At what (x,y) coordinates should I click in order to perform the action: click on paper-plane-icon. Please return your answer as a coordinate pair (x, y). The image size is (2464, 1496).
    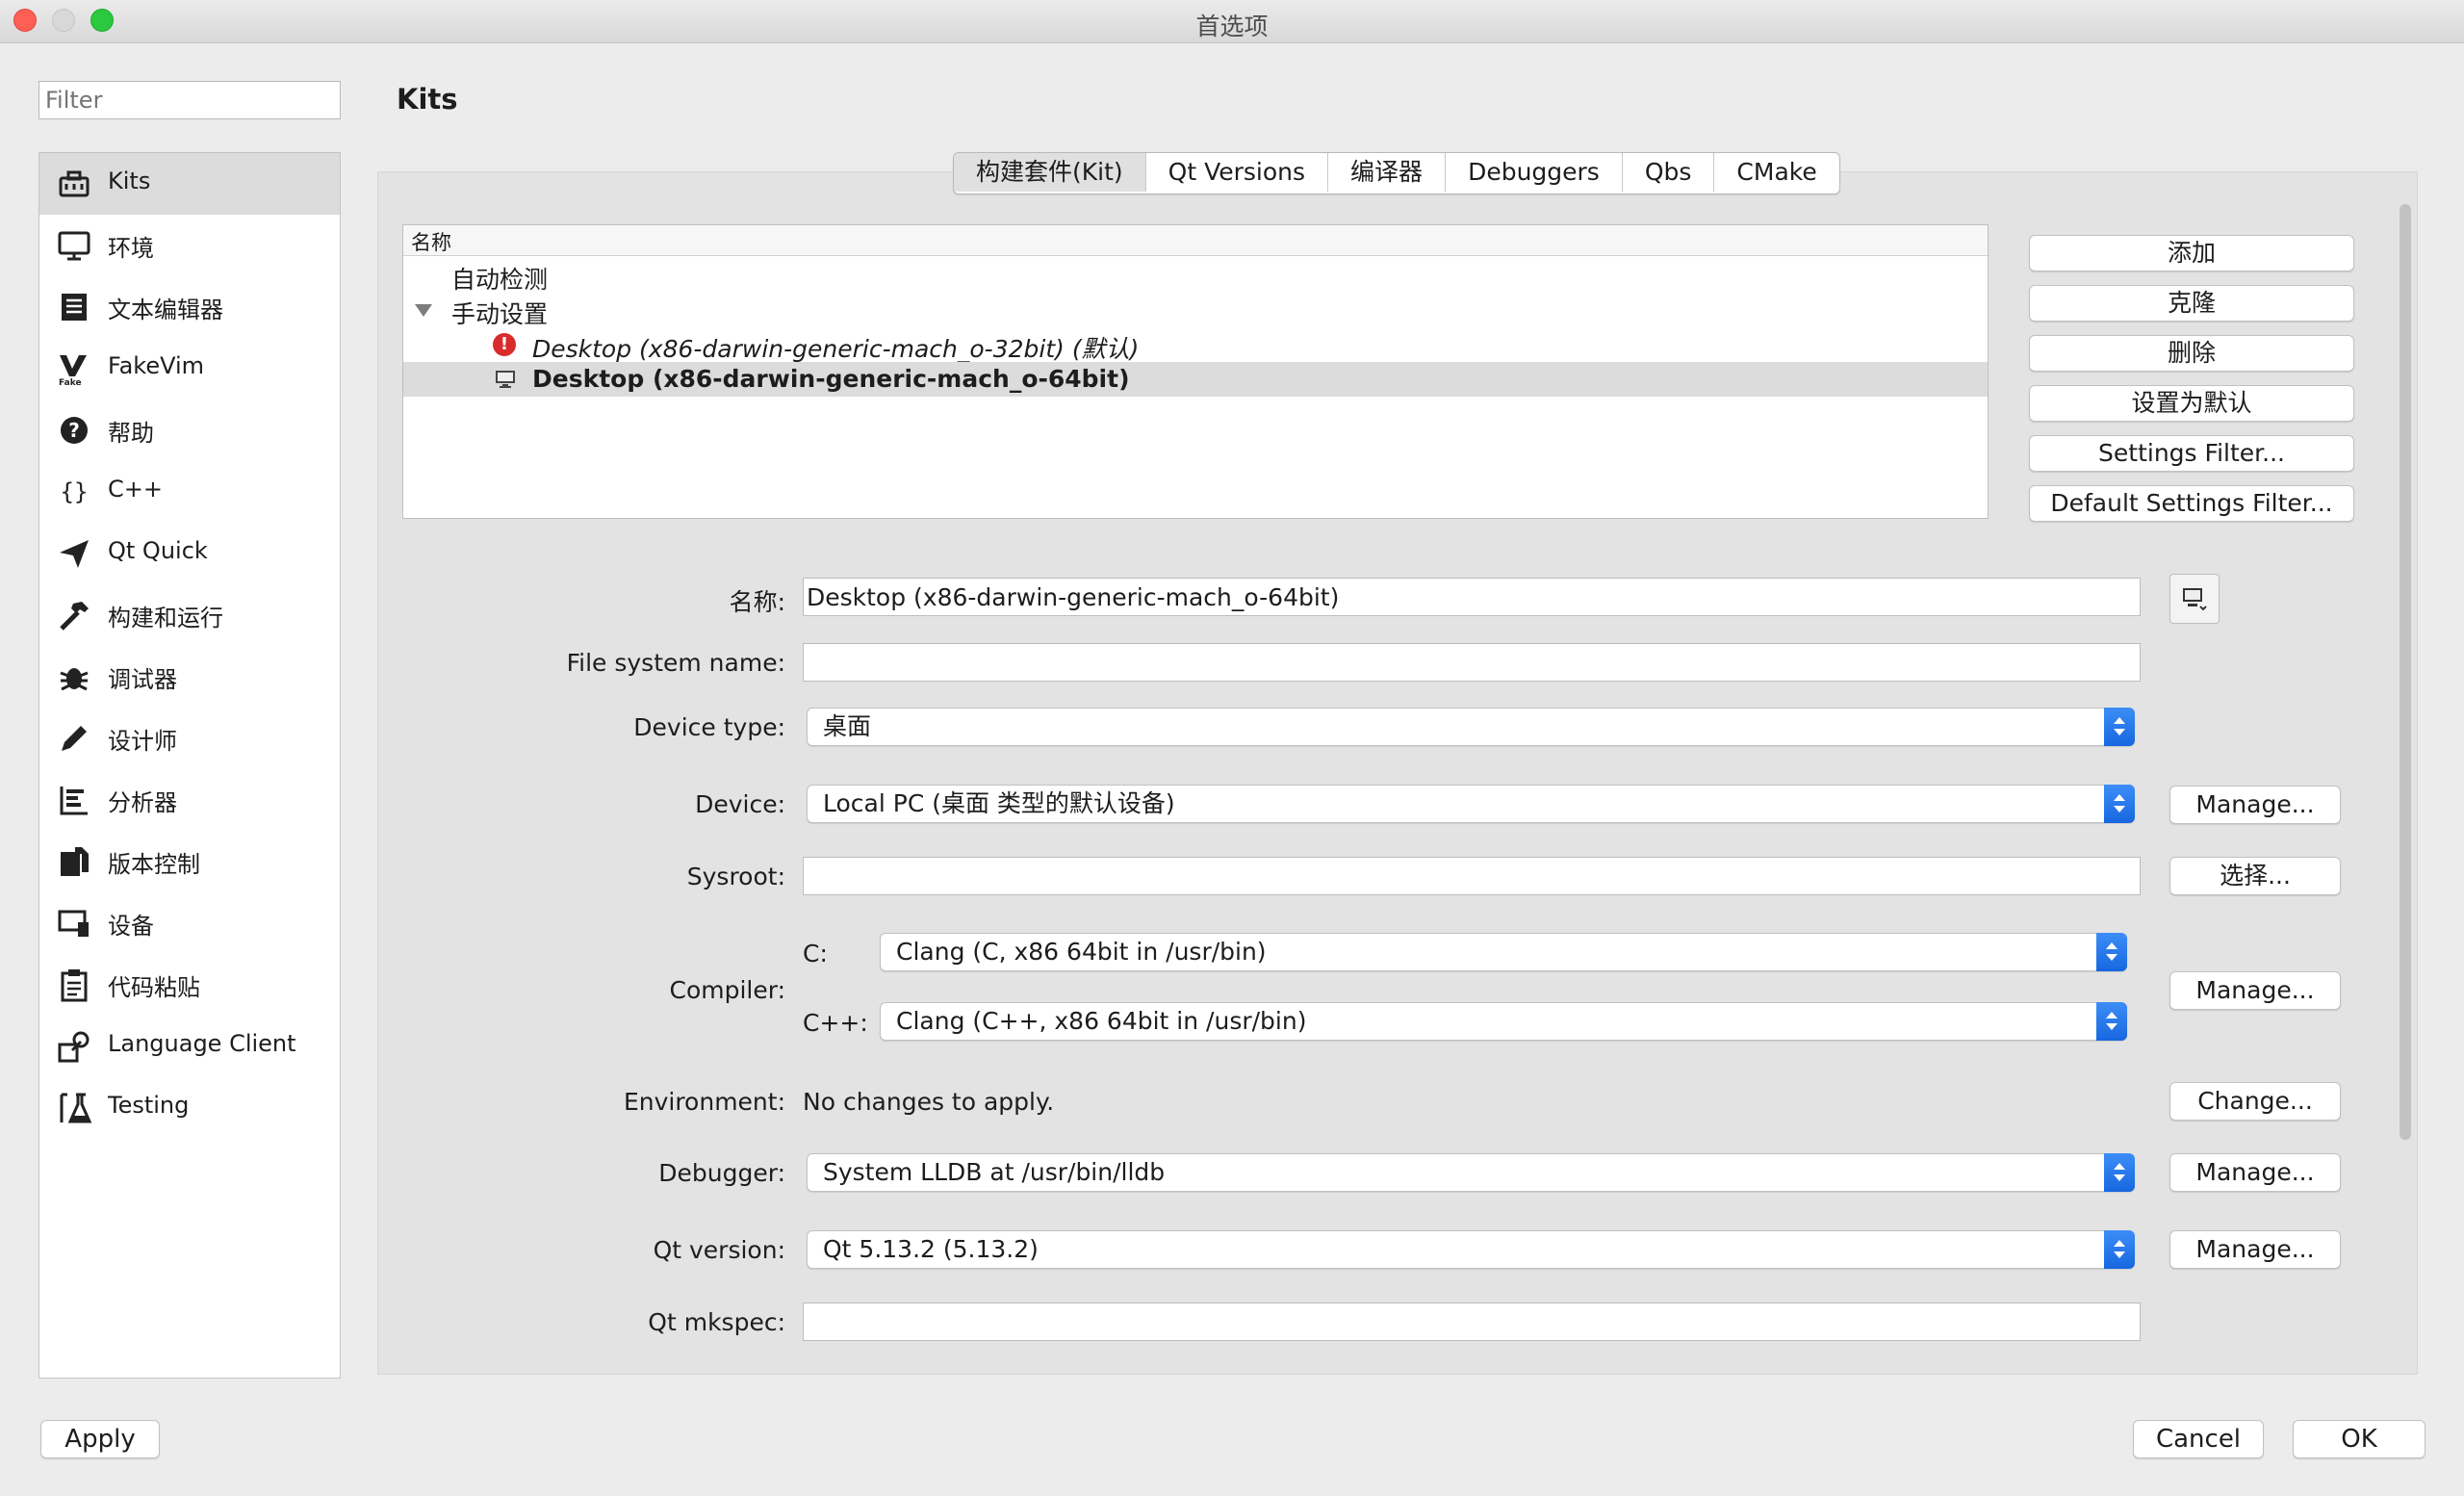
    Looking at the image, I should click on (74, 554).